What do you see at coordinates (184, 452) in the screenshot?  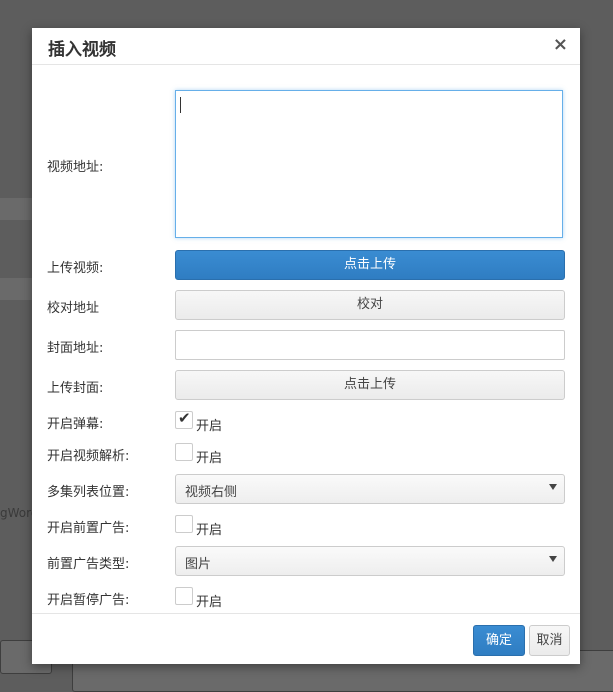 I see `parse-checkbox` at bounding box center [184, 452].